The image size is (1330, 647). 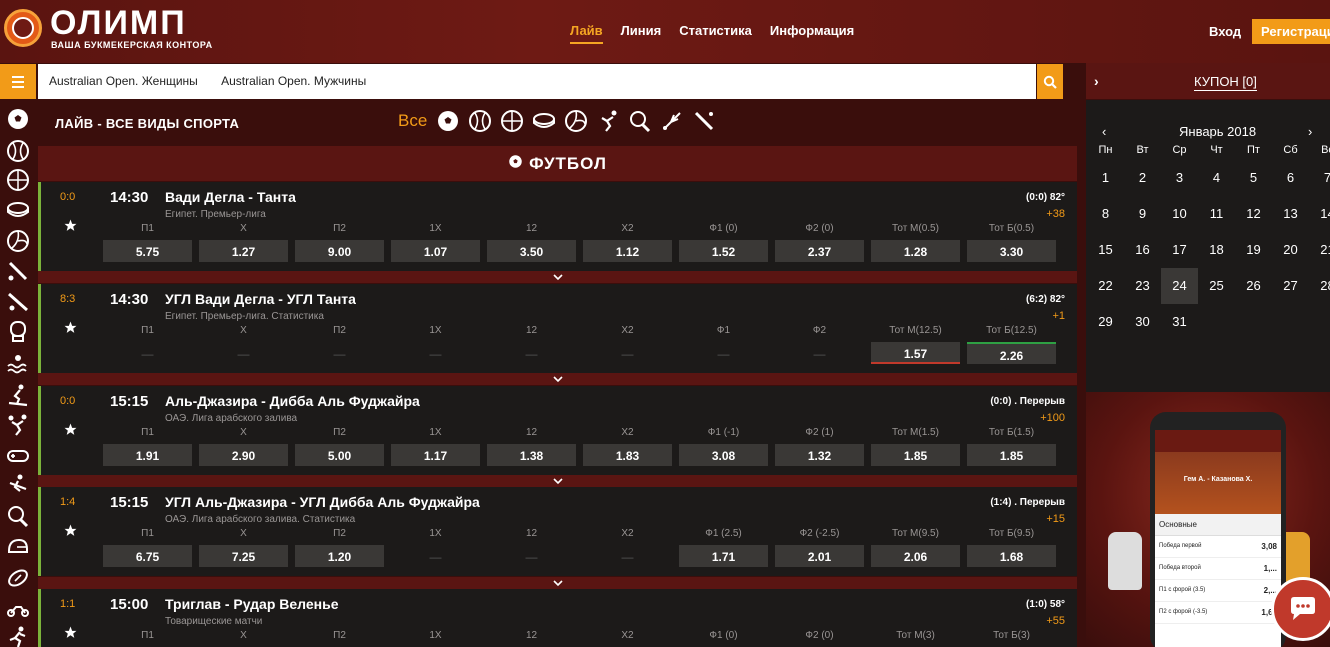 I want to click on logo-icon, so click(x=23, y=28).